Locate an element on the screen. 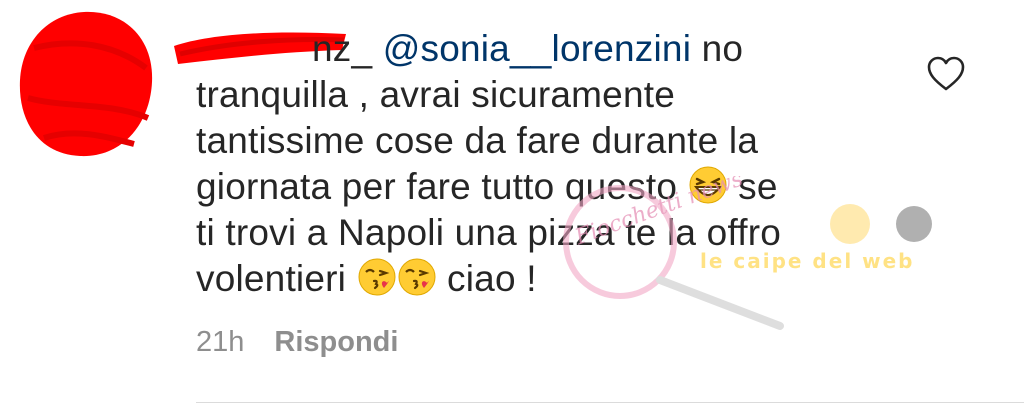 The width and height of the screenshot is (1024, 411). comment-line-2: tranquilla , avrai sicuramente is located at coordinates (435, 94).